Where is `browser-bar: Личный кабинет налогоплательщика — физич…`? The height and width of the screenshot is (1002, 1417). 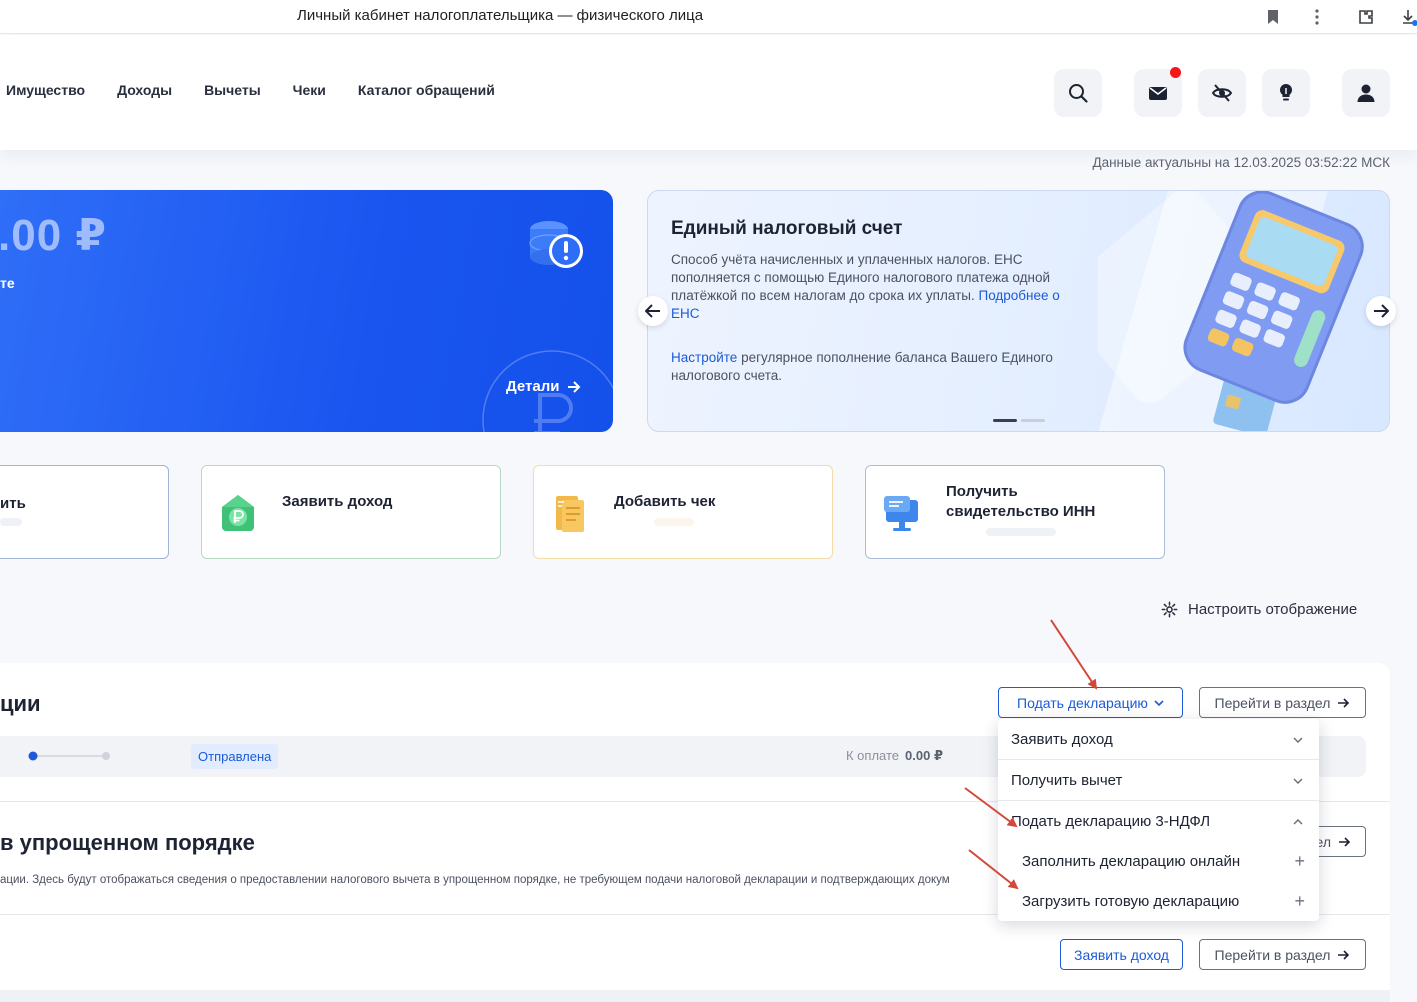
browser-bar: Личный кабинет налогоплательщика — физич… is located at coordinates (708, 17).